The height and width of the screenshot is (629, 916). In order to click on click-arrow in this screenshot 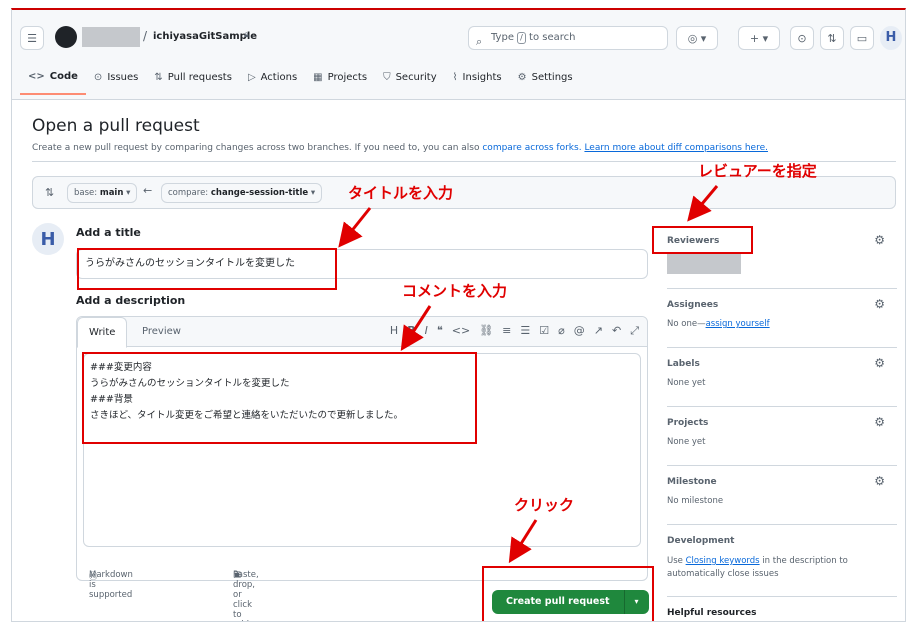, I will do `click(523, 541)`.